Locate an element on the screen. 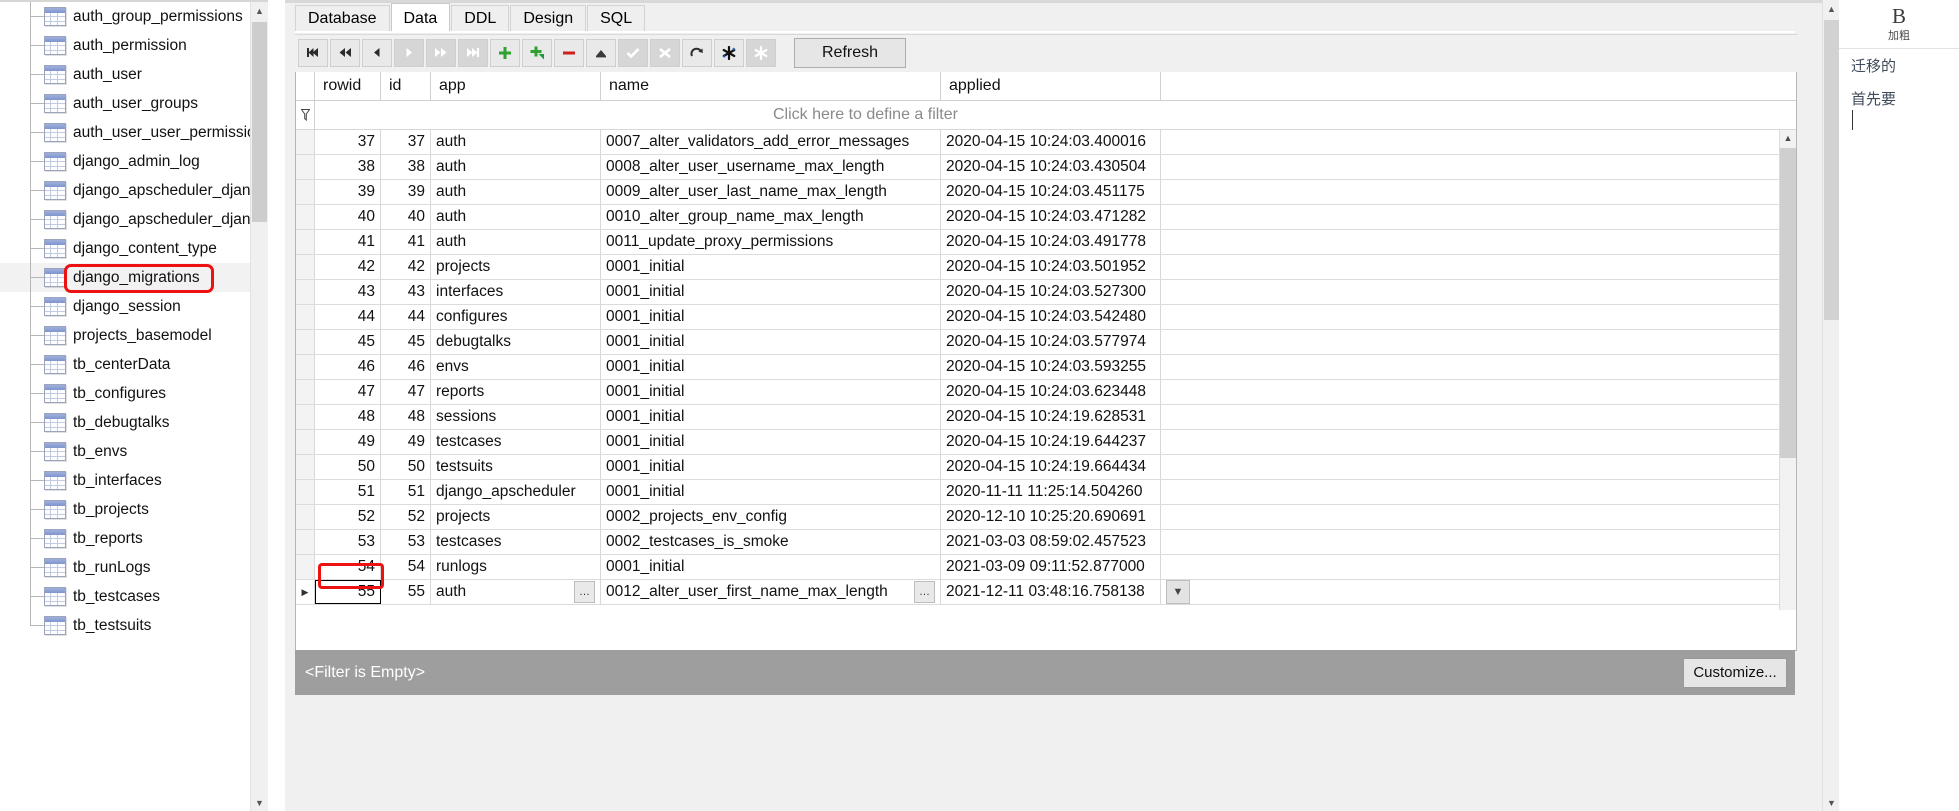 The image size is (1959, 811). cell-applied: 2020-04-15 10:24:03.471282 is located at coordinates (1051, 217).